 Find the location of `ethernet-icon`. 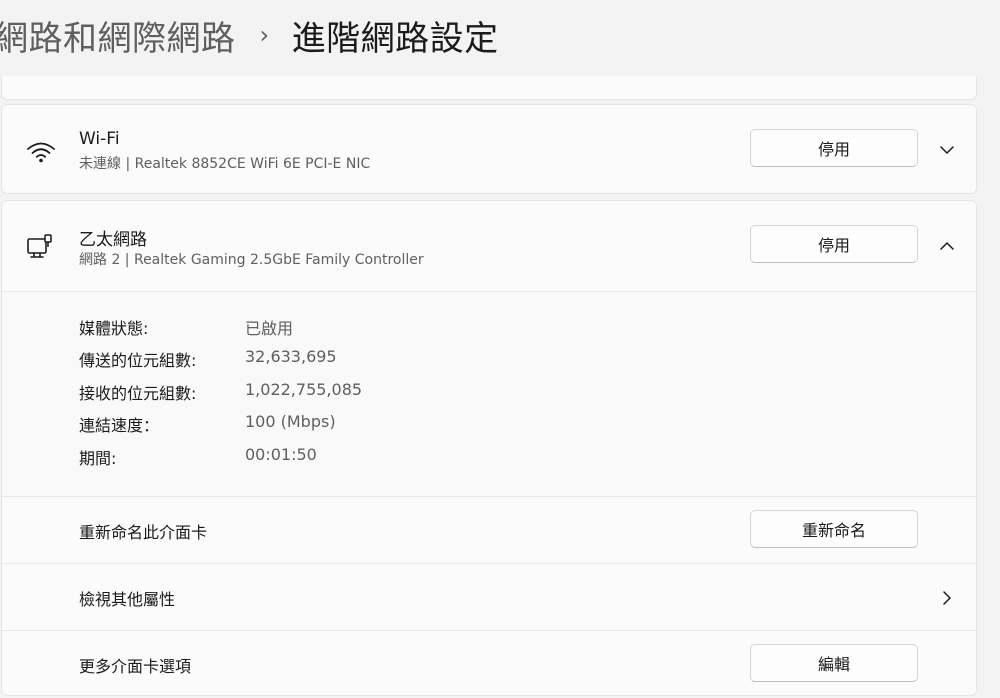

ethernet-icon is located at coordinates (39, 246).